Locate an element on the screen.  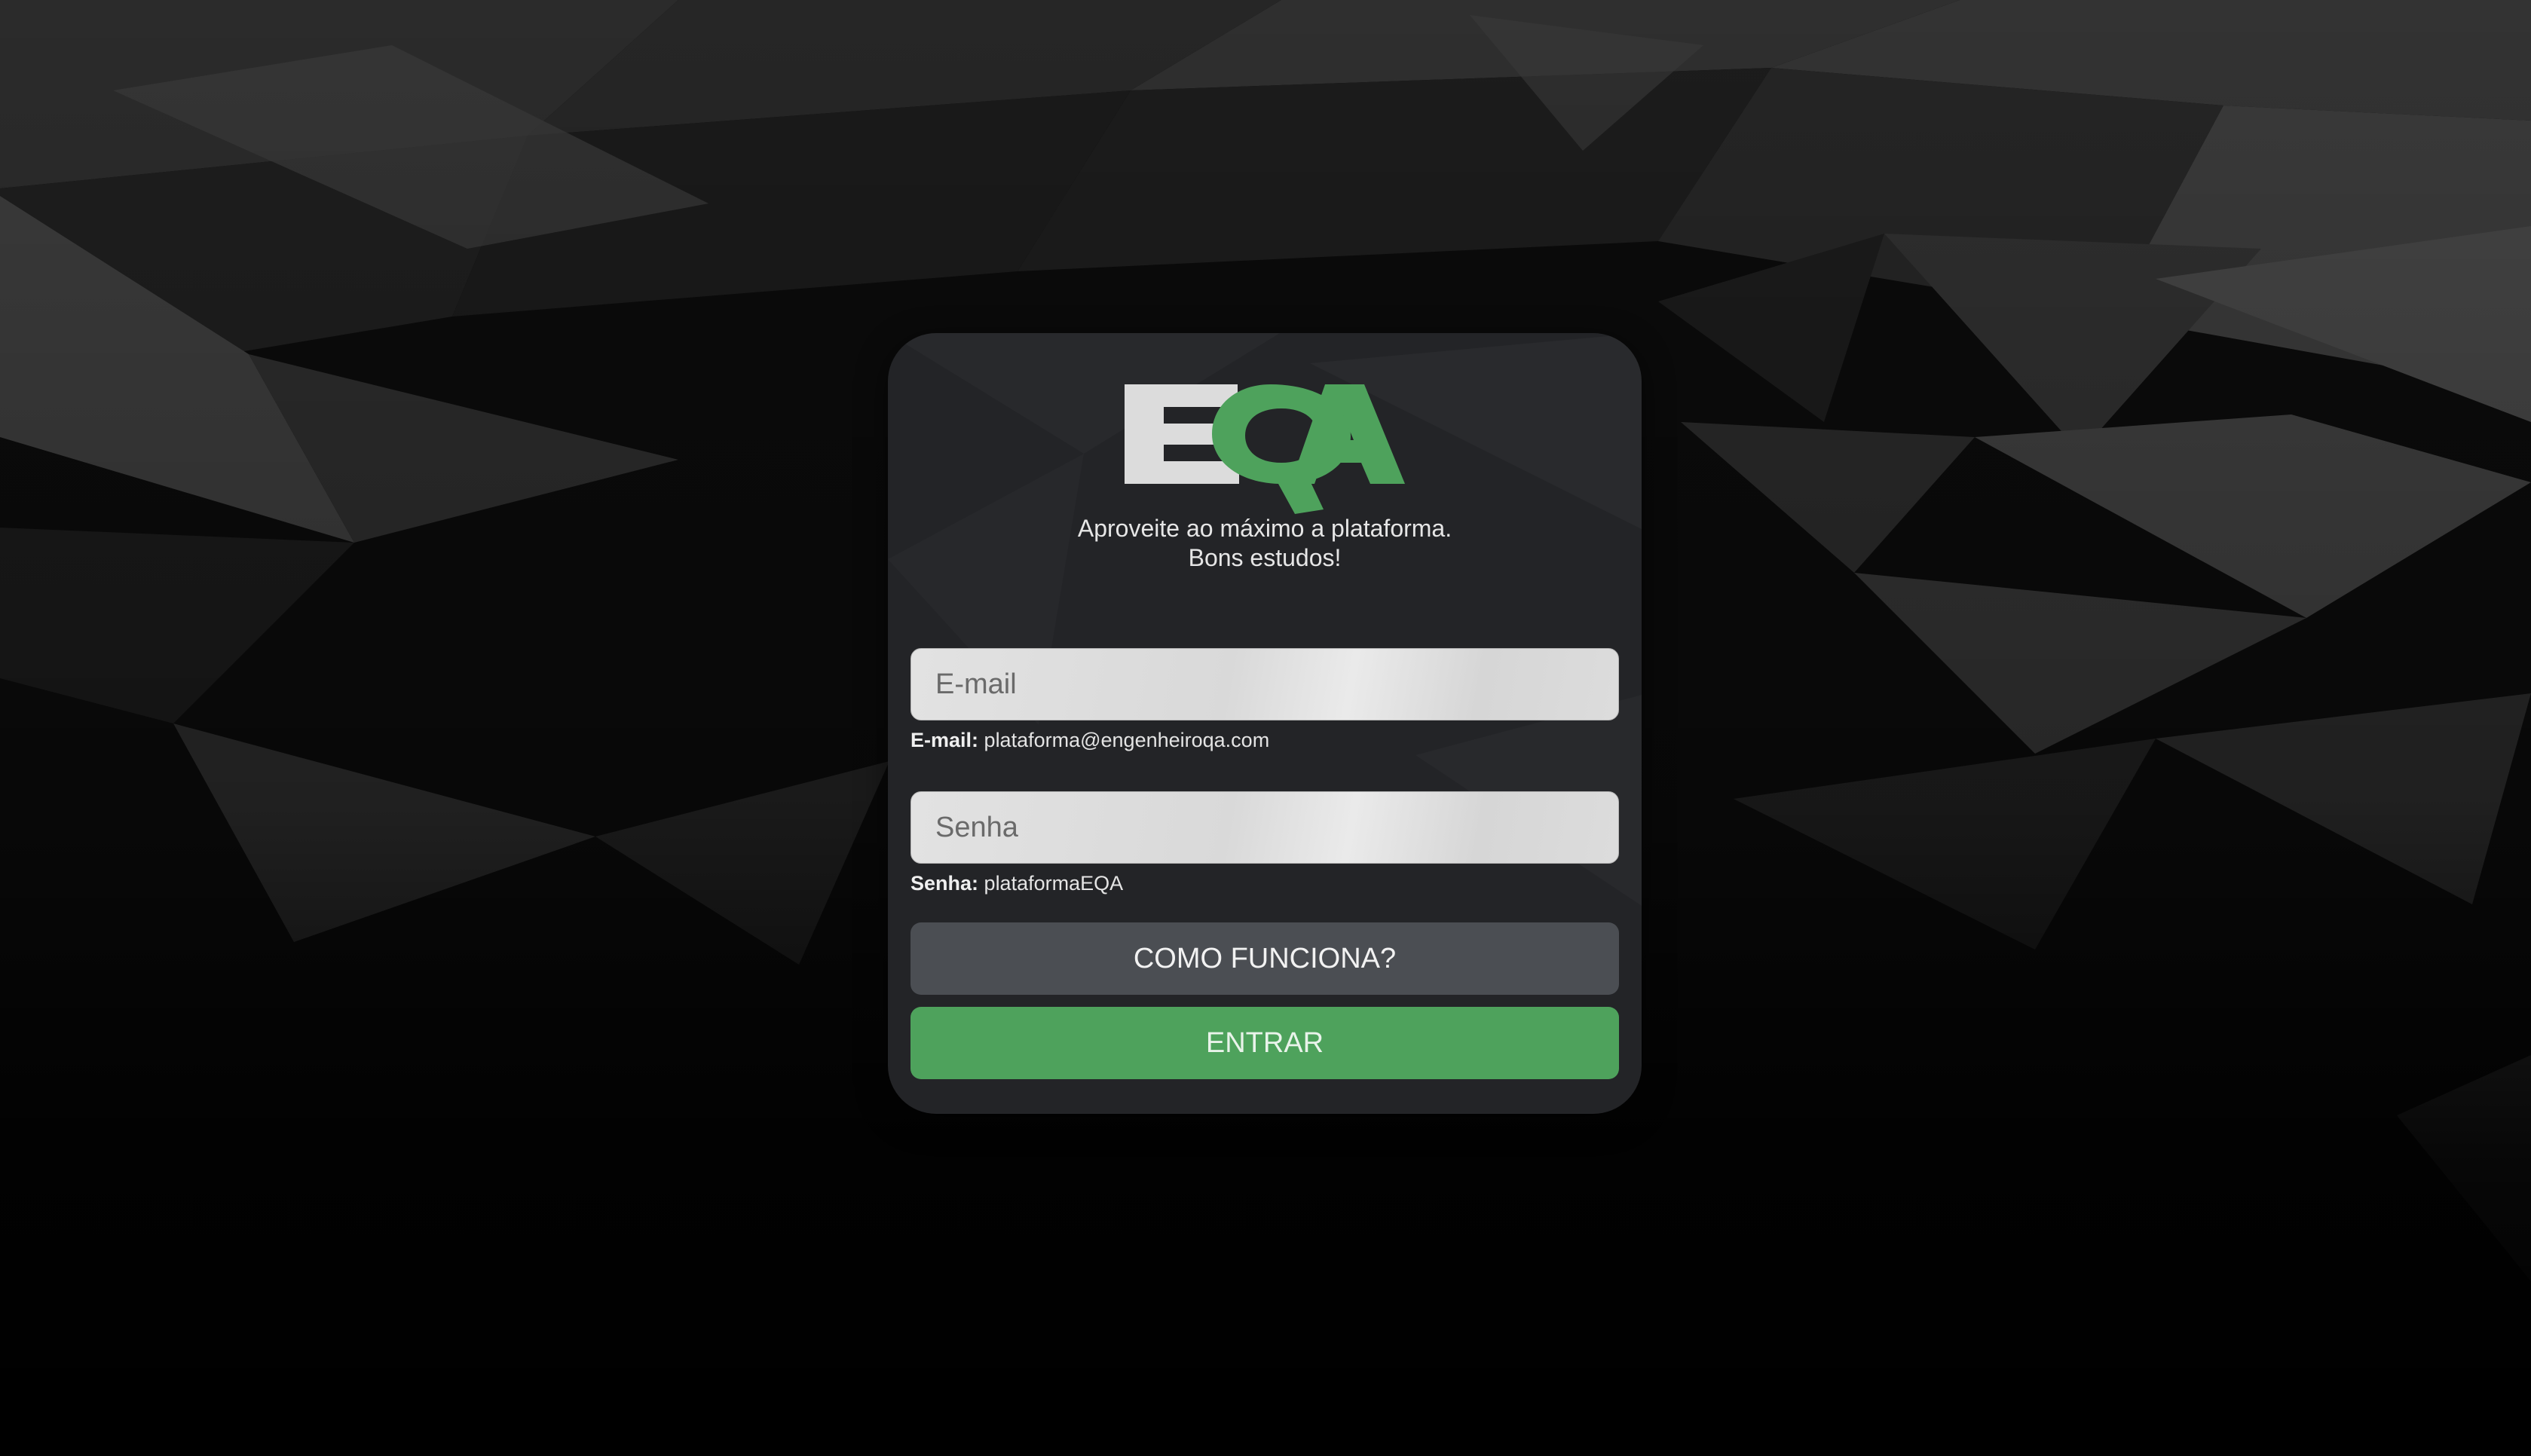
password-hint: Senha: plataformaEQA is located at coordinates (1016, 883).